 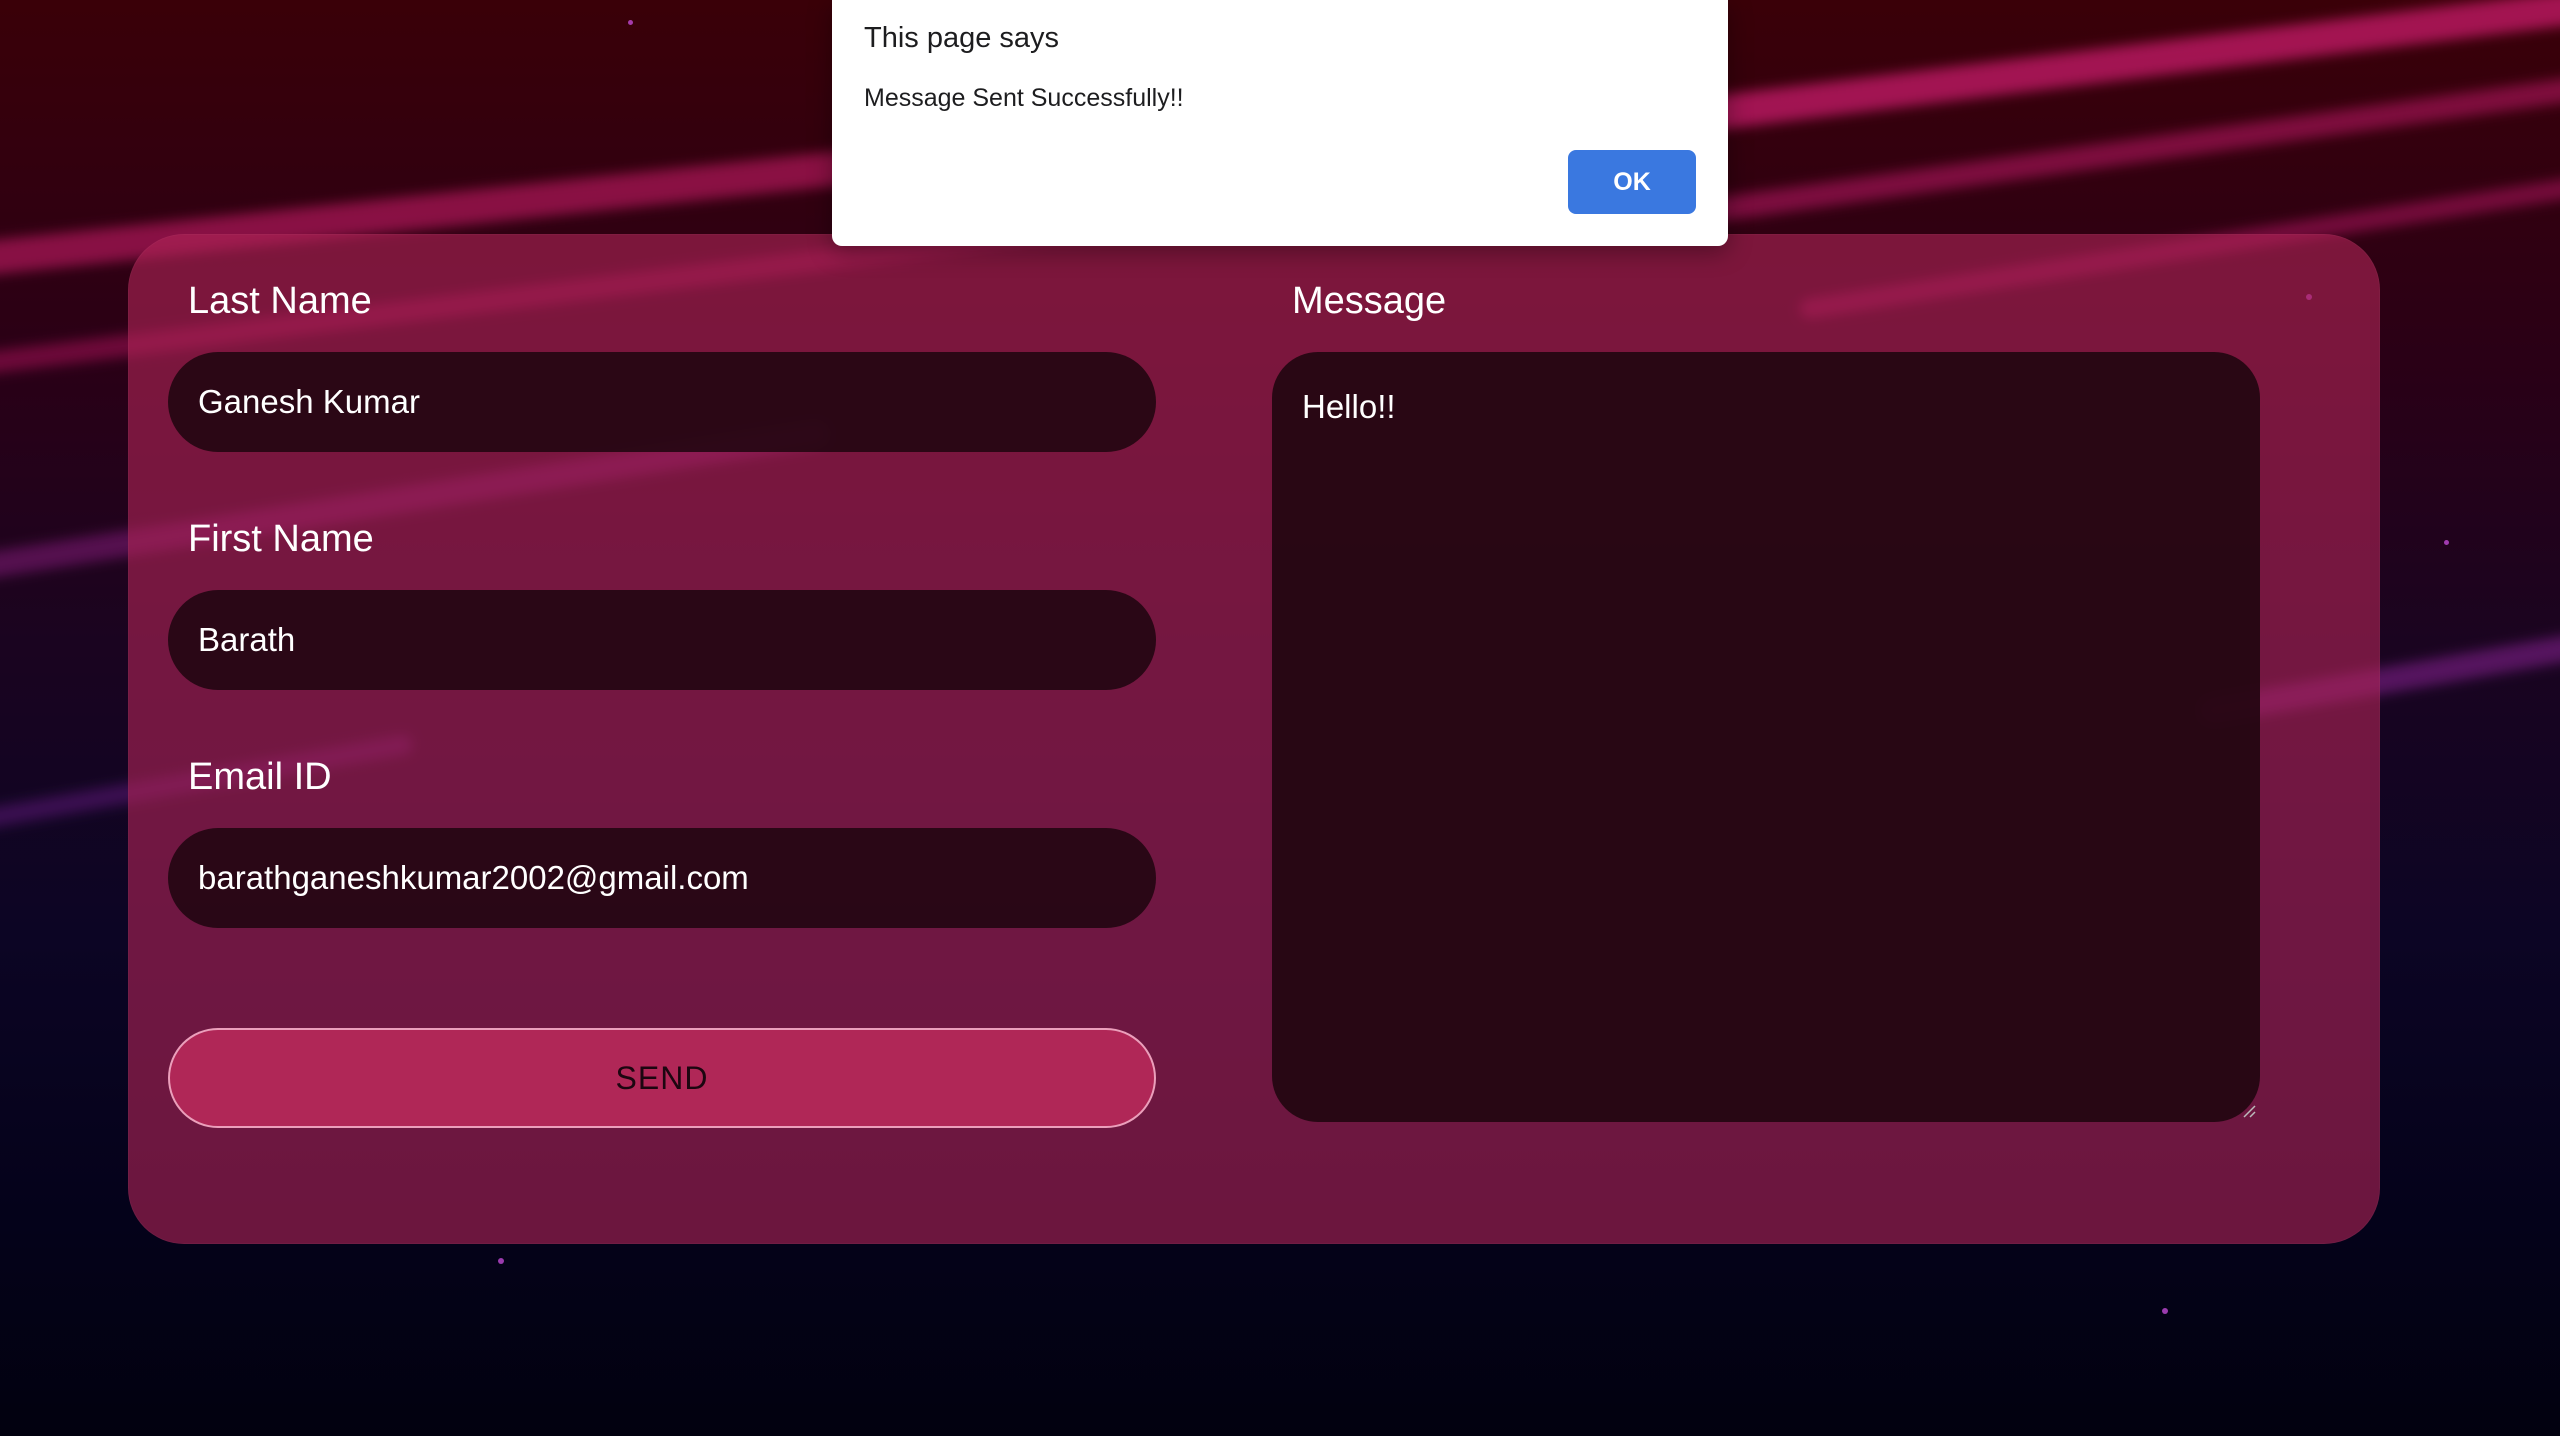 I want to click on message-label: Message, so click(x=1369, y=301).